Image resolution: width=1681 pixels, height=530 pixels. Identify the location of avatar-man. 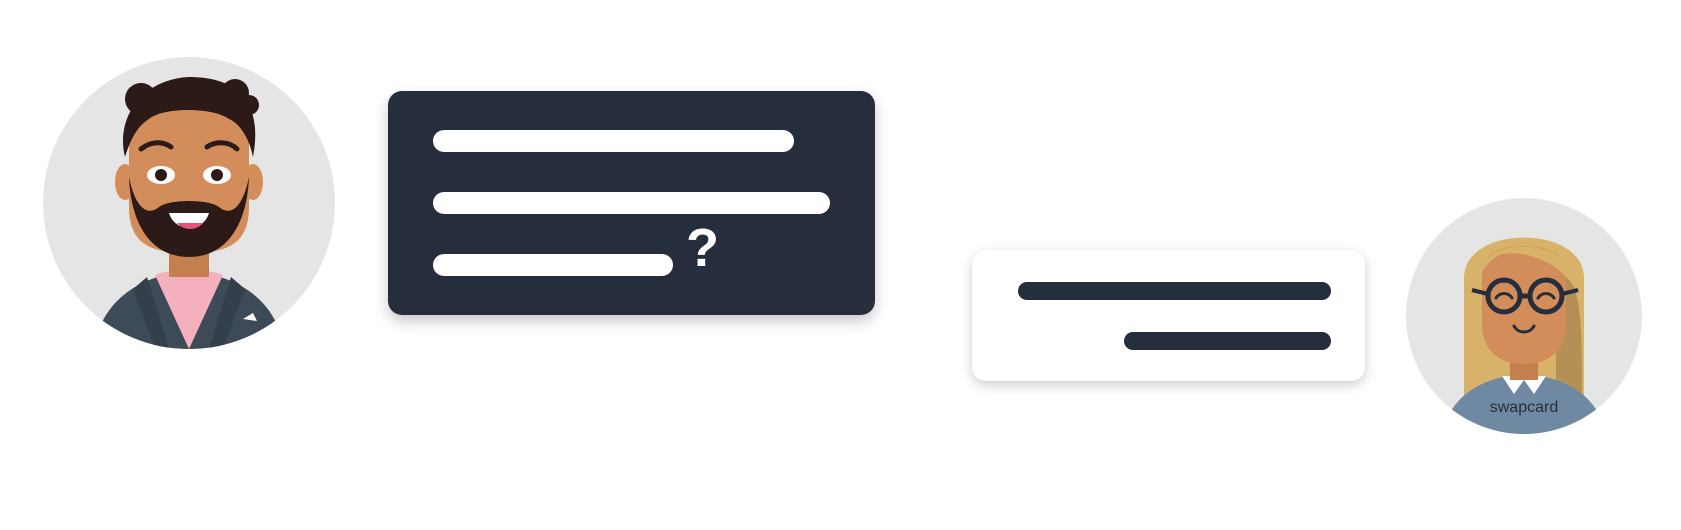
(189, 203).